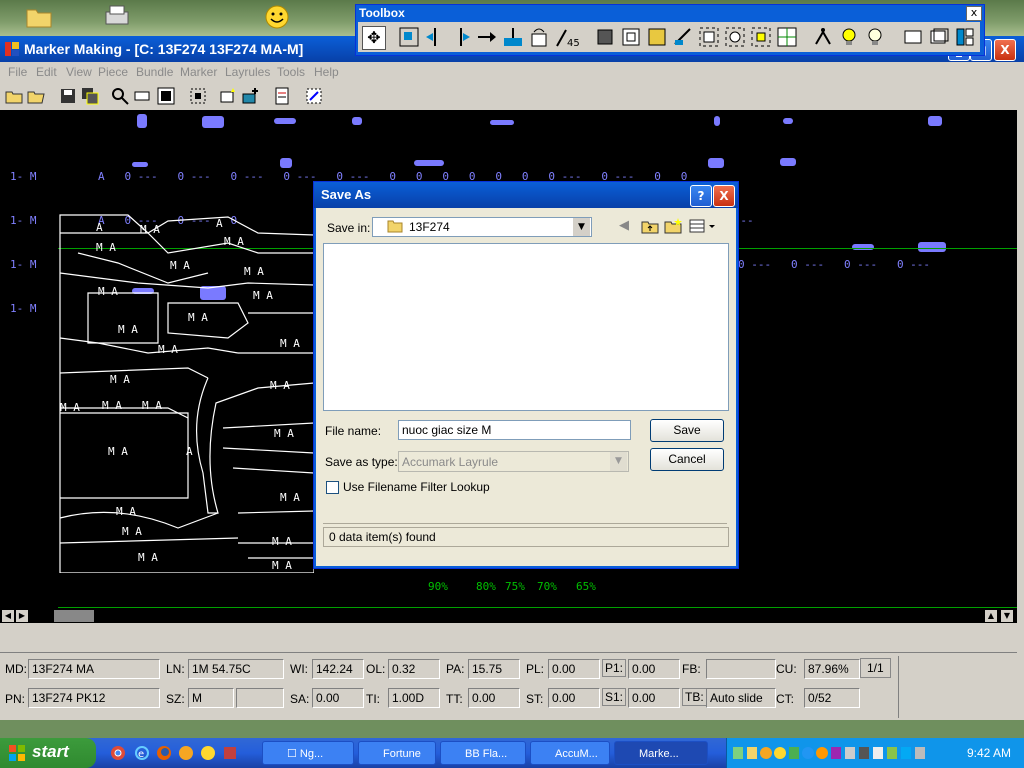  Describe the element at coordinates (991, 616) in the screenshot. I see `scroll-up-icon: ▲` at that location.